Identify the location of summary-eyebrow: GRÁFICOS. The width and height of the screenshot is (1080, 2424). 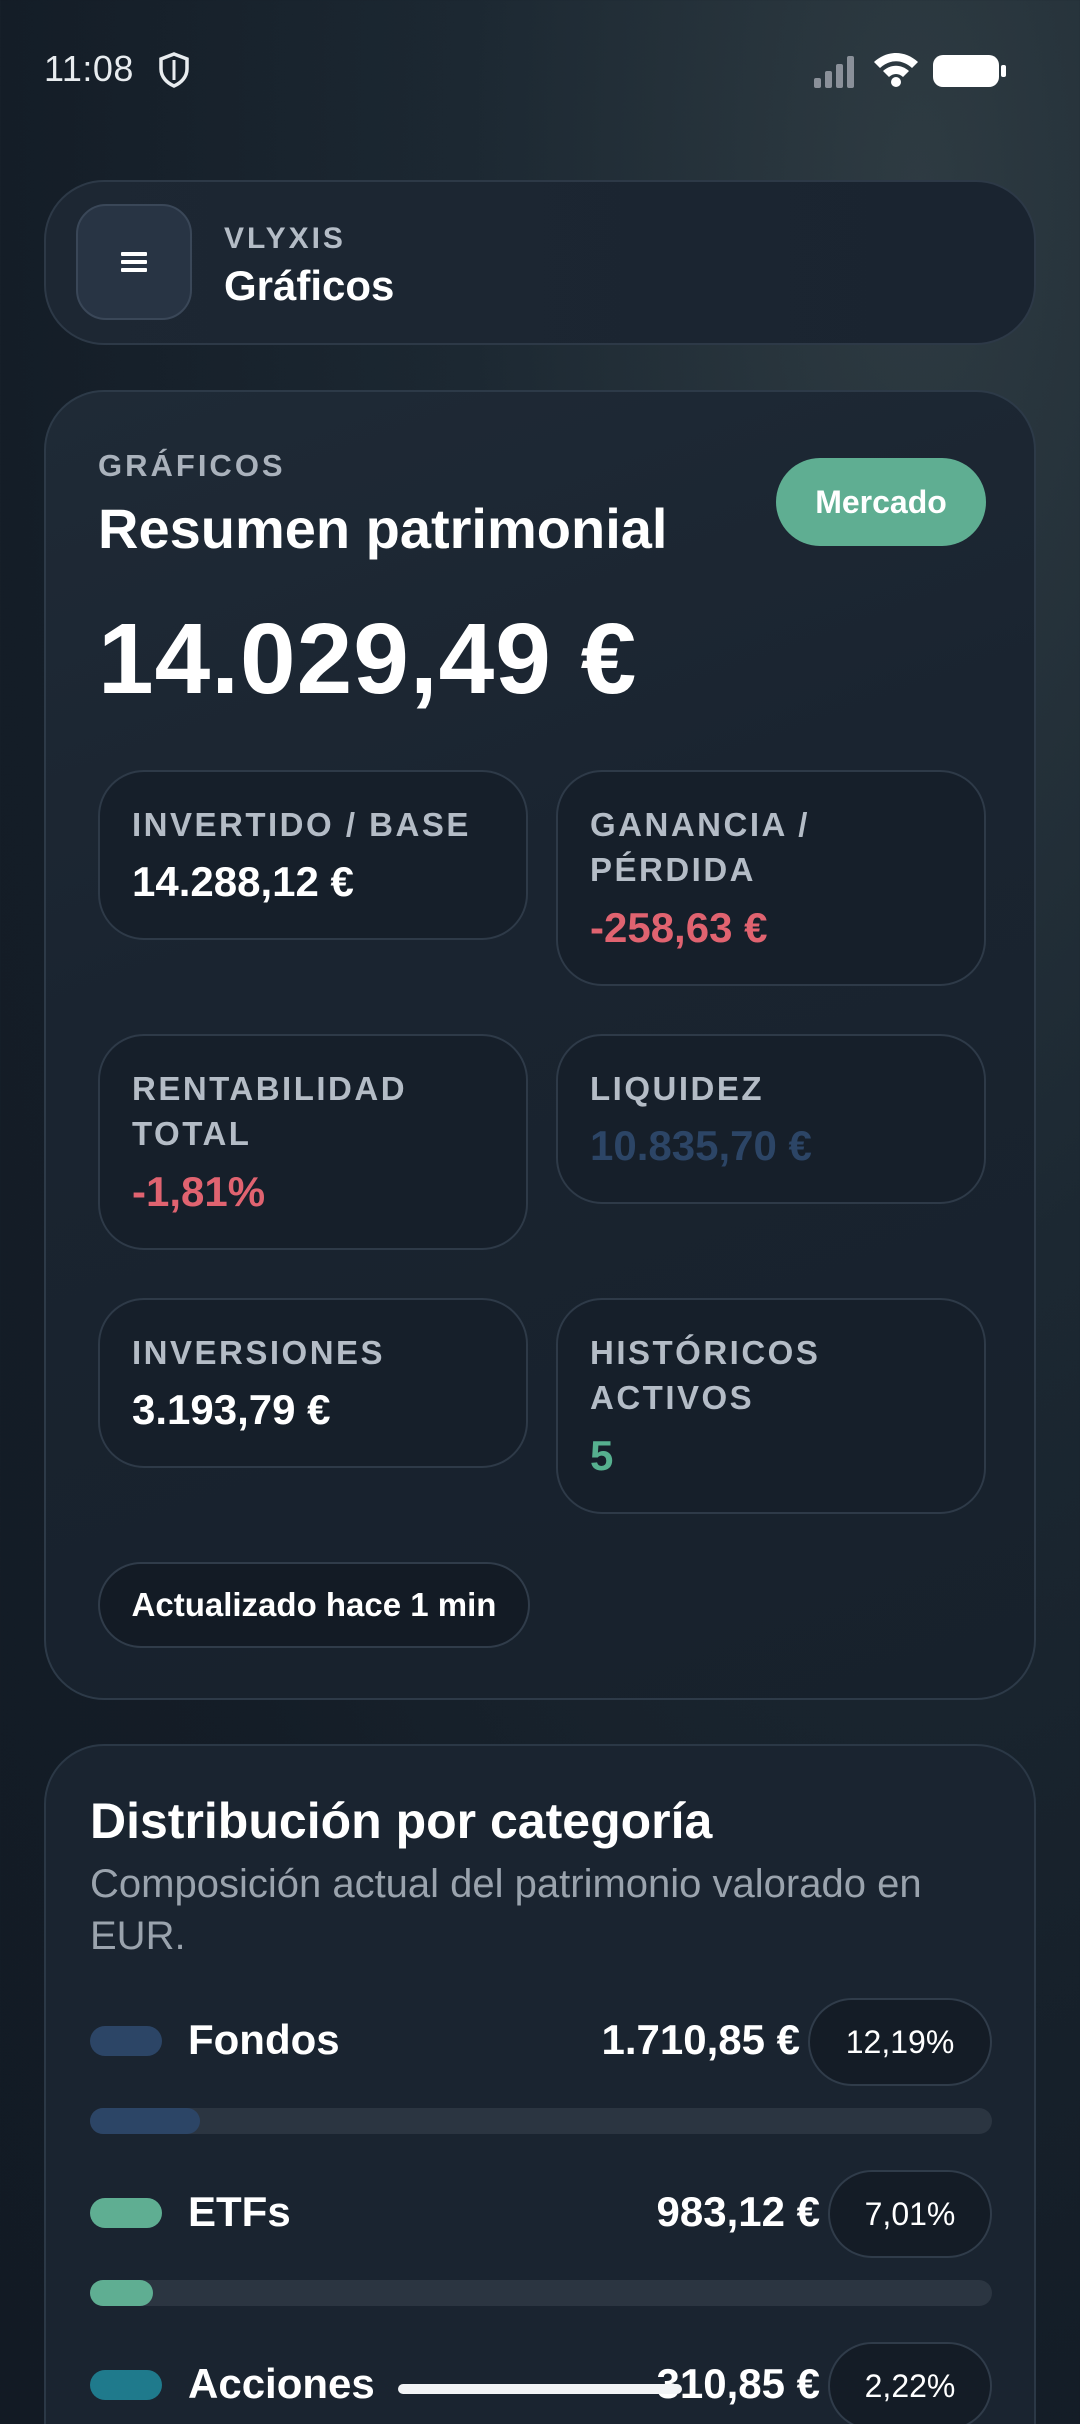
(192, 465).